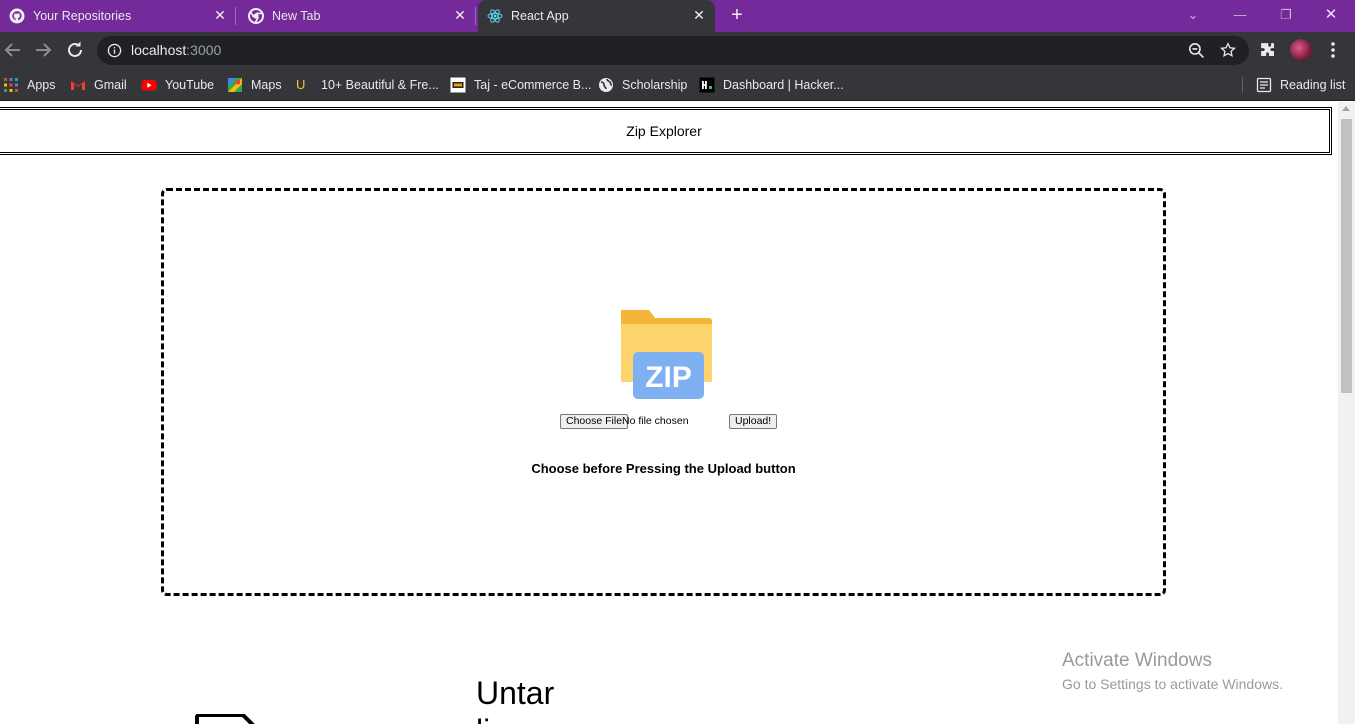 The width and height of the screenshot is (1355, 724). I want to click on scrollbar-thumb, so click(1346, 256).